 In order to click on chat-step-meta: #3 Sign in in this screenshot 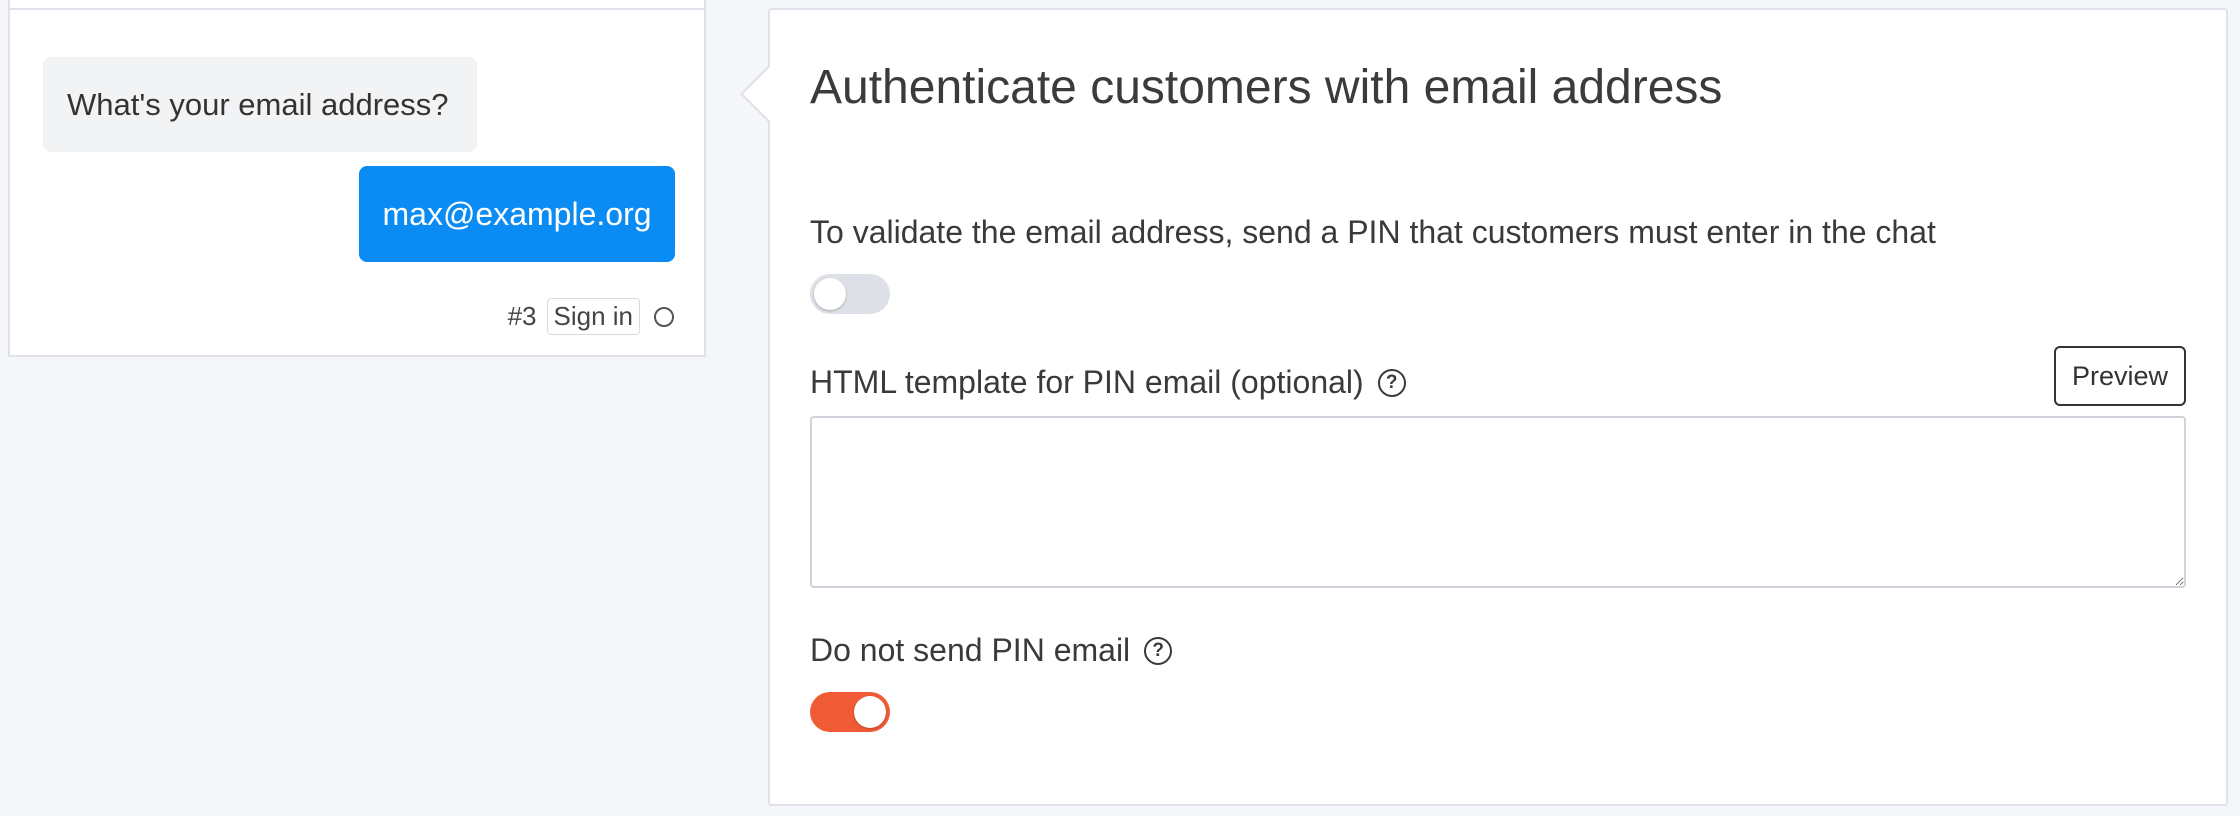, I will do `click(591, 316)`.